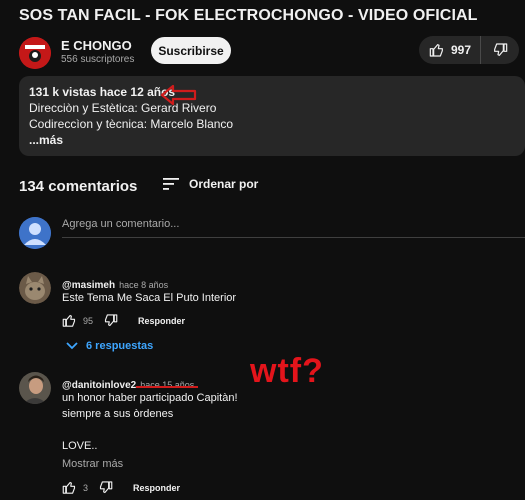 This screenshot has width=525, height=500. Describe the element at coordinates (131, 124) in the screenshot. I see `description-line: Codireccìon y tècnica: Marcelo Blanco` at that location.